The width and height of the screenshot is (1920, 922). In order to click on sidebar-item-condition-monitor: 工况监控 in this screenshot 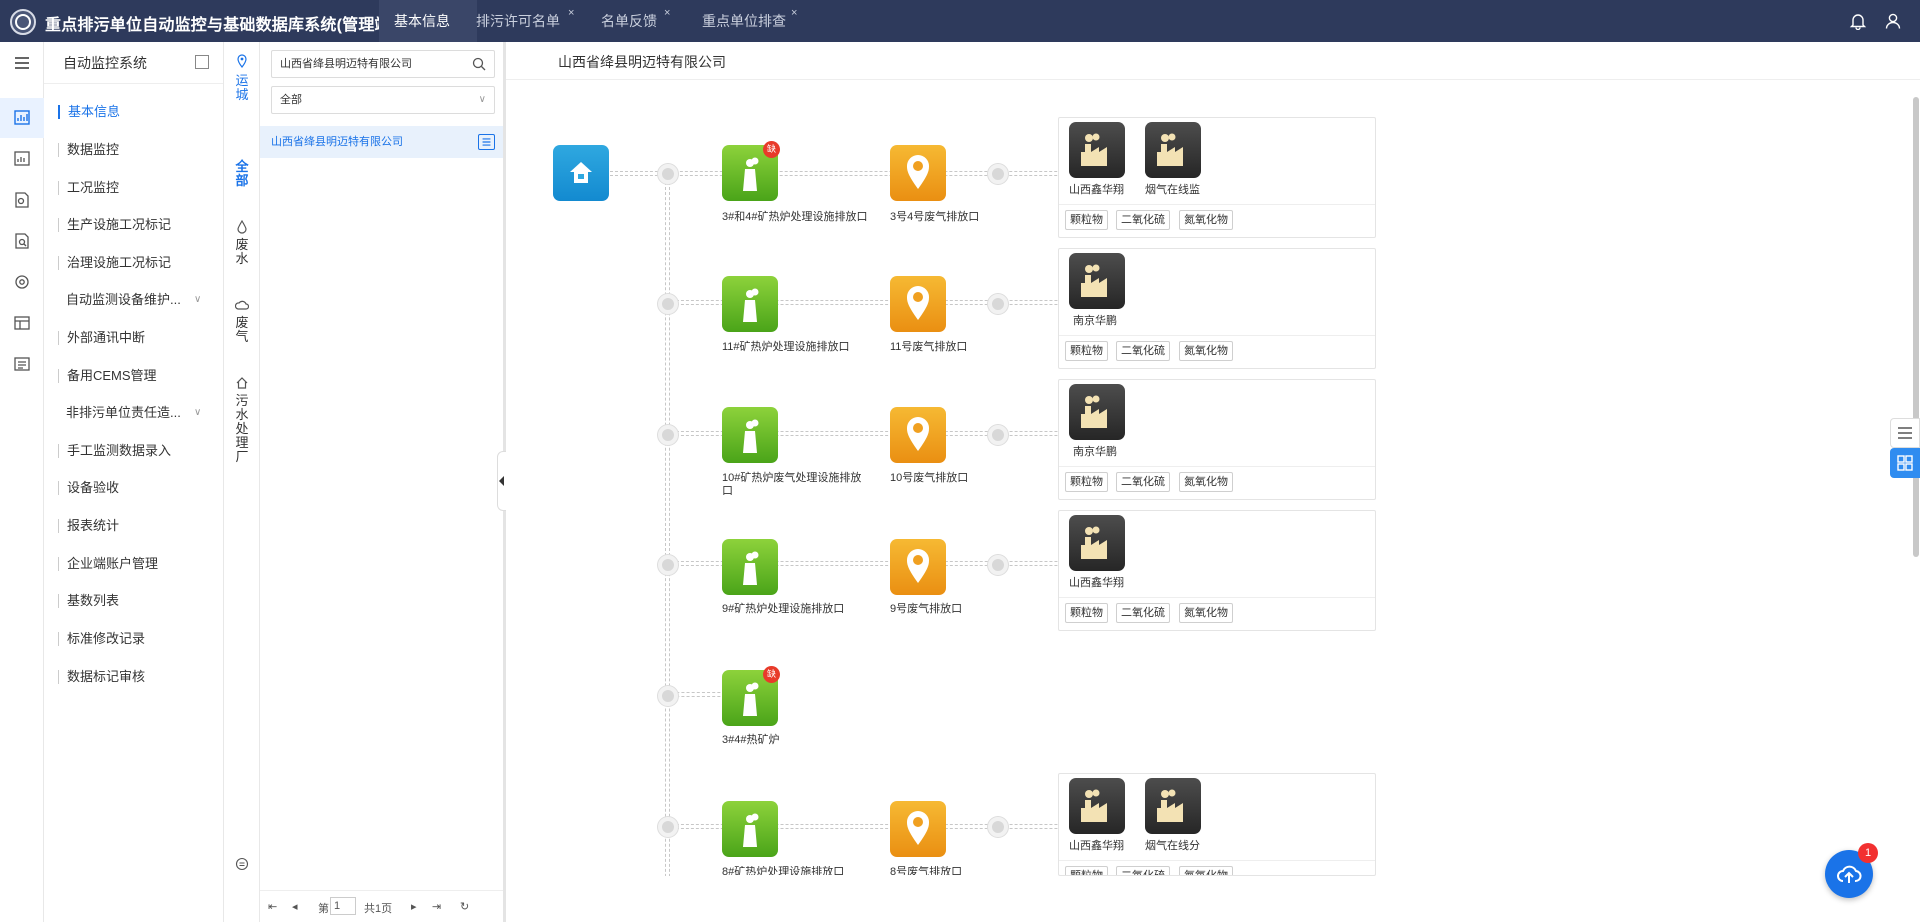, I will do `click(88, 188)`.